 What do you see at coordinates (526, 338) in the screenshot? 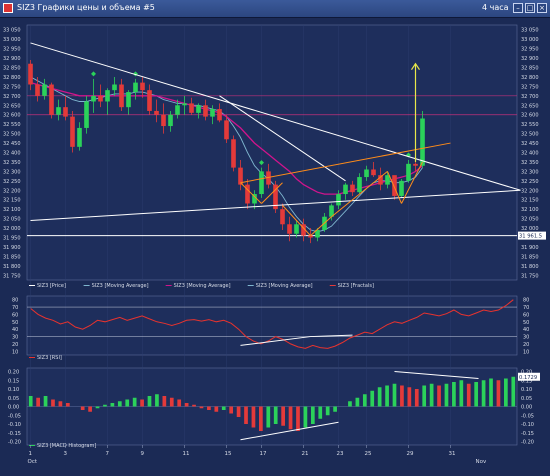
I see `rsi-axis-tick-right: 30` at bounding box center [526, 338].